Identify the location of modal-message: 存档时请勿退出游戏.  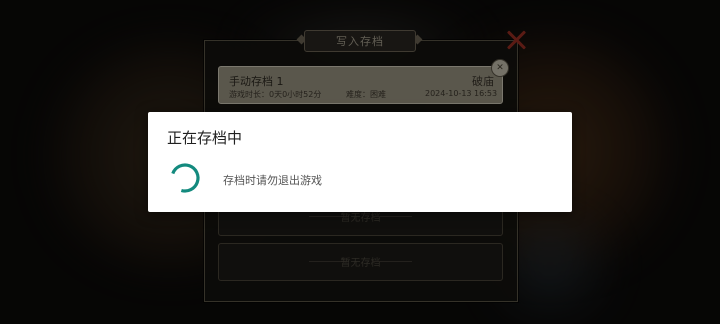
(272, 180).